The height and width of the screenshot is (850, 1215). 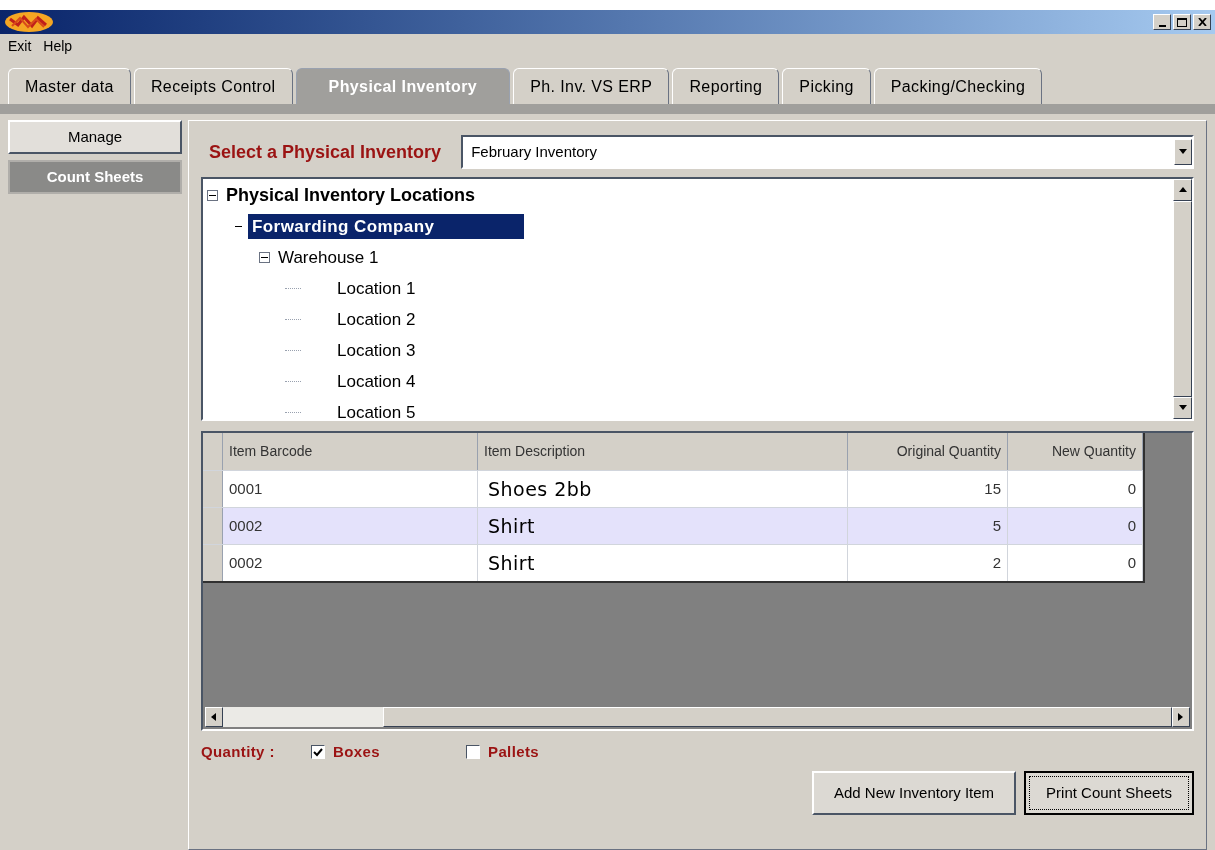 What do you see at coordinates (1109, 793) in the screenshot?
I see `action-button: Print Count Sheets` at bounding box center [1109, 793].